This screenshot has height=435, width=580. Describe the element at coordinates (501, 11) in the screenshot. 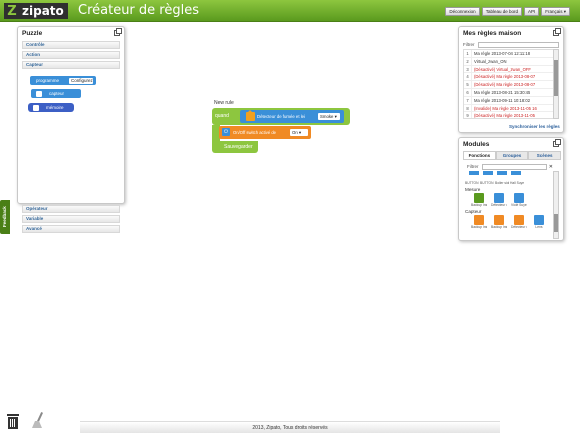

I see `dashboard-button: Tableau de bord` at that location.